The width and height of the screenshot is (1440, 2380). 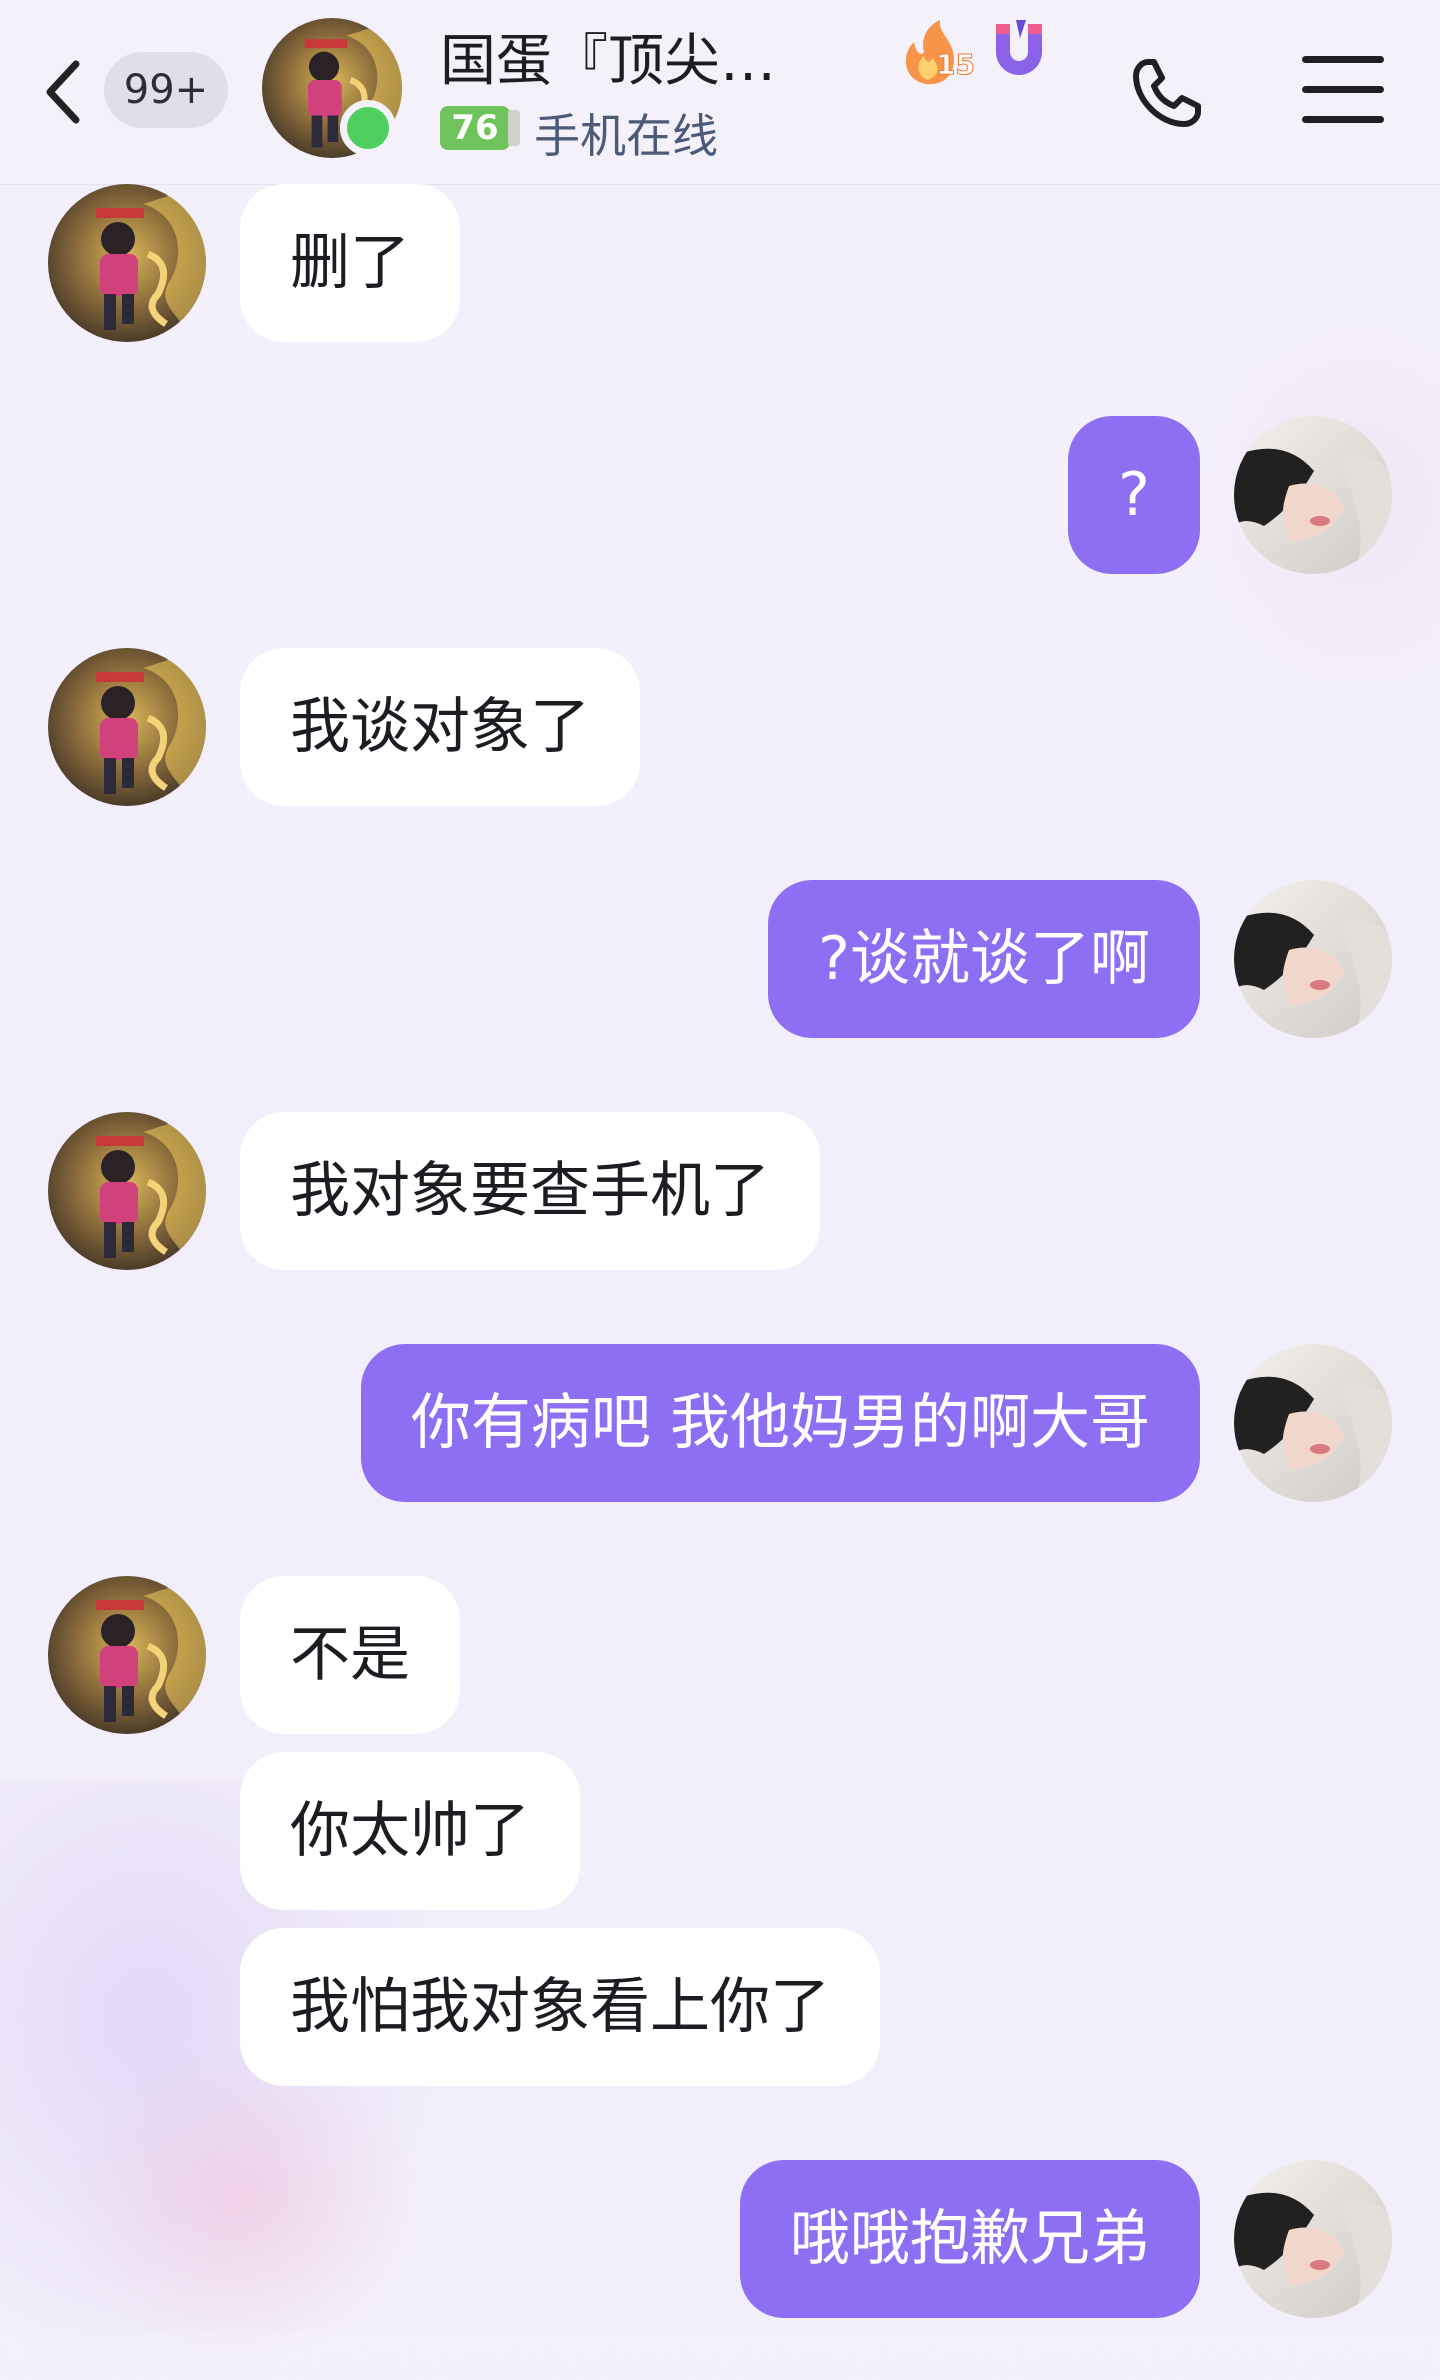 I want to click on chat-header: 99+ 国蛋『顶尖… 76 手机在线 15, so click(x=720, y=92).